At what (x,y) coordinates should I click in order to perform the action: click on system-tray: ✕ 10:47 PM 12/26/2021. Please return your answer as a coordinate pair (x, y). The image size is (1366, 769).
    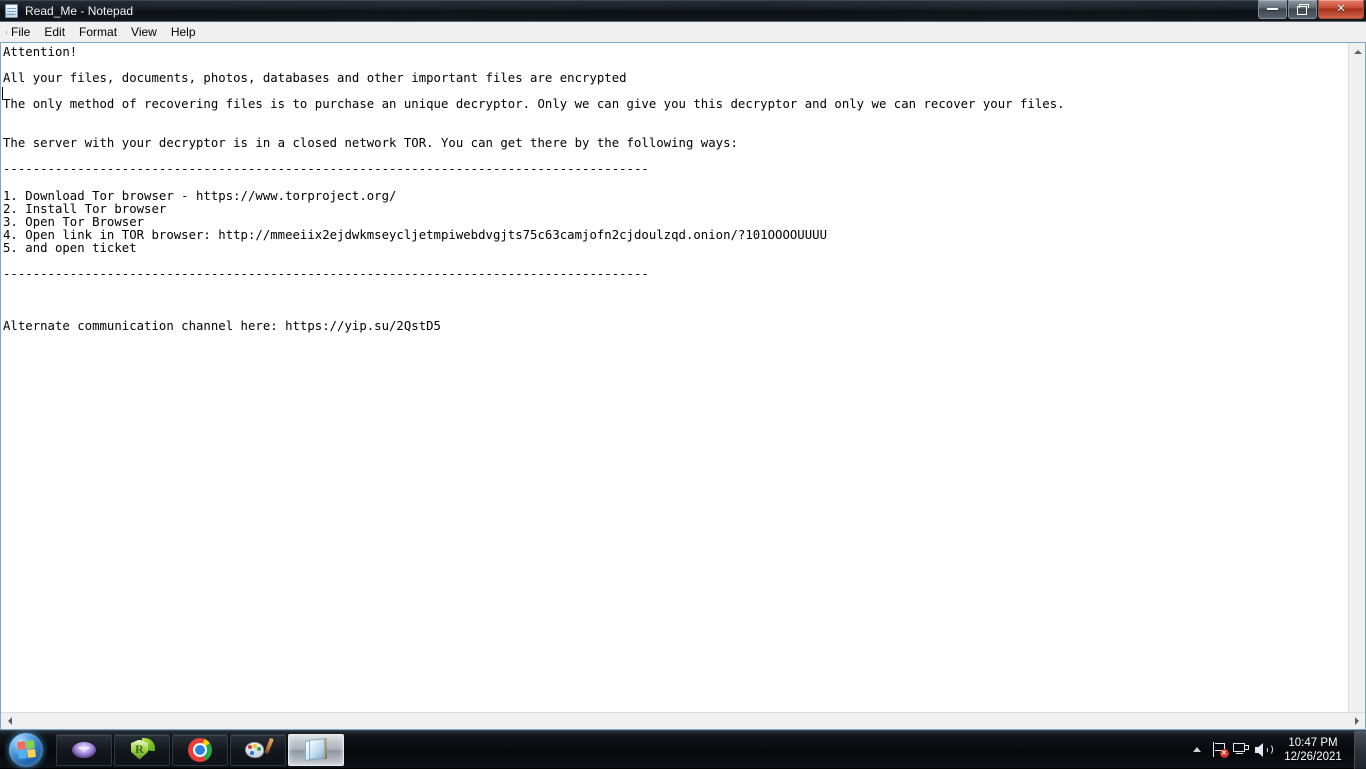
    Looking at the image, I should click on (1276, 750).